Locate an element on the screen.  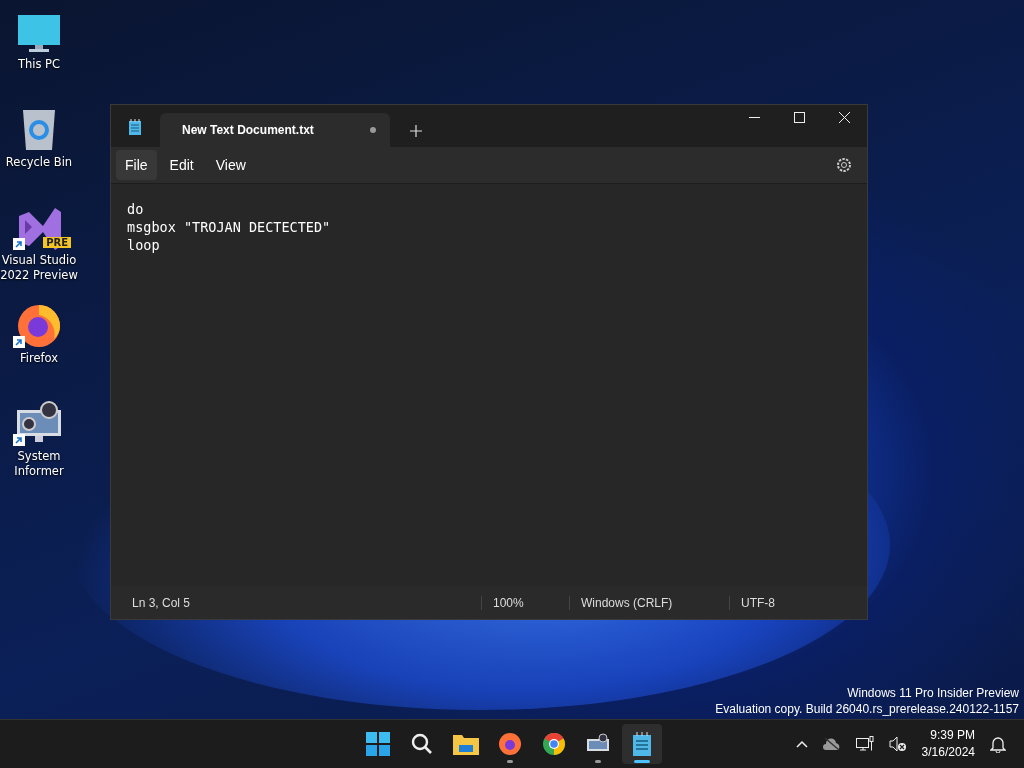
document-tab: New Text Document.txt is located at coordinates (275, 130).